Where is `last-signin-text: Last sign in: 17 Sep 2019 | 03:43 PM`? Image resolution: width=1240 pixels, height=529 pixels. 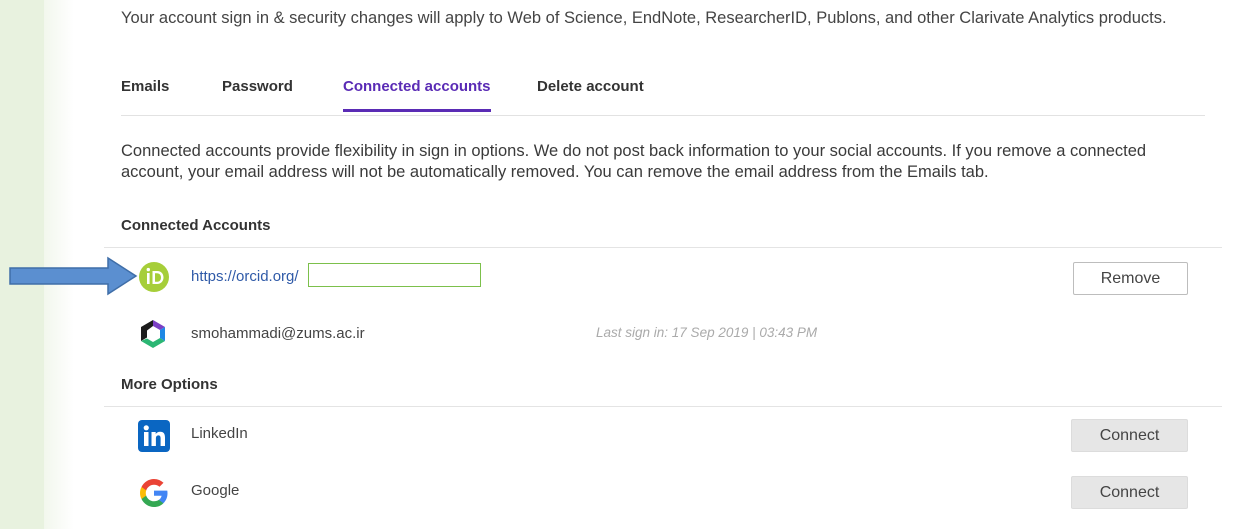
last-signin-text: Last sign in: 17 Sep 2019 | 03:43 PM is located at coordinates (707, 332).